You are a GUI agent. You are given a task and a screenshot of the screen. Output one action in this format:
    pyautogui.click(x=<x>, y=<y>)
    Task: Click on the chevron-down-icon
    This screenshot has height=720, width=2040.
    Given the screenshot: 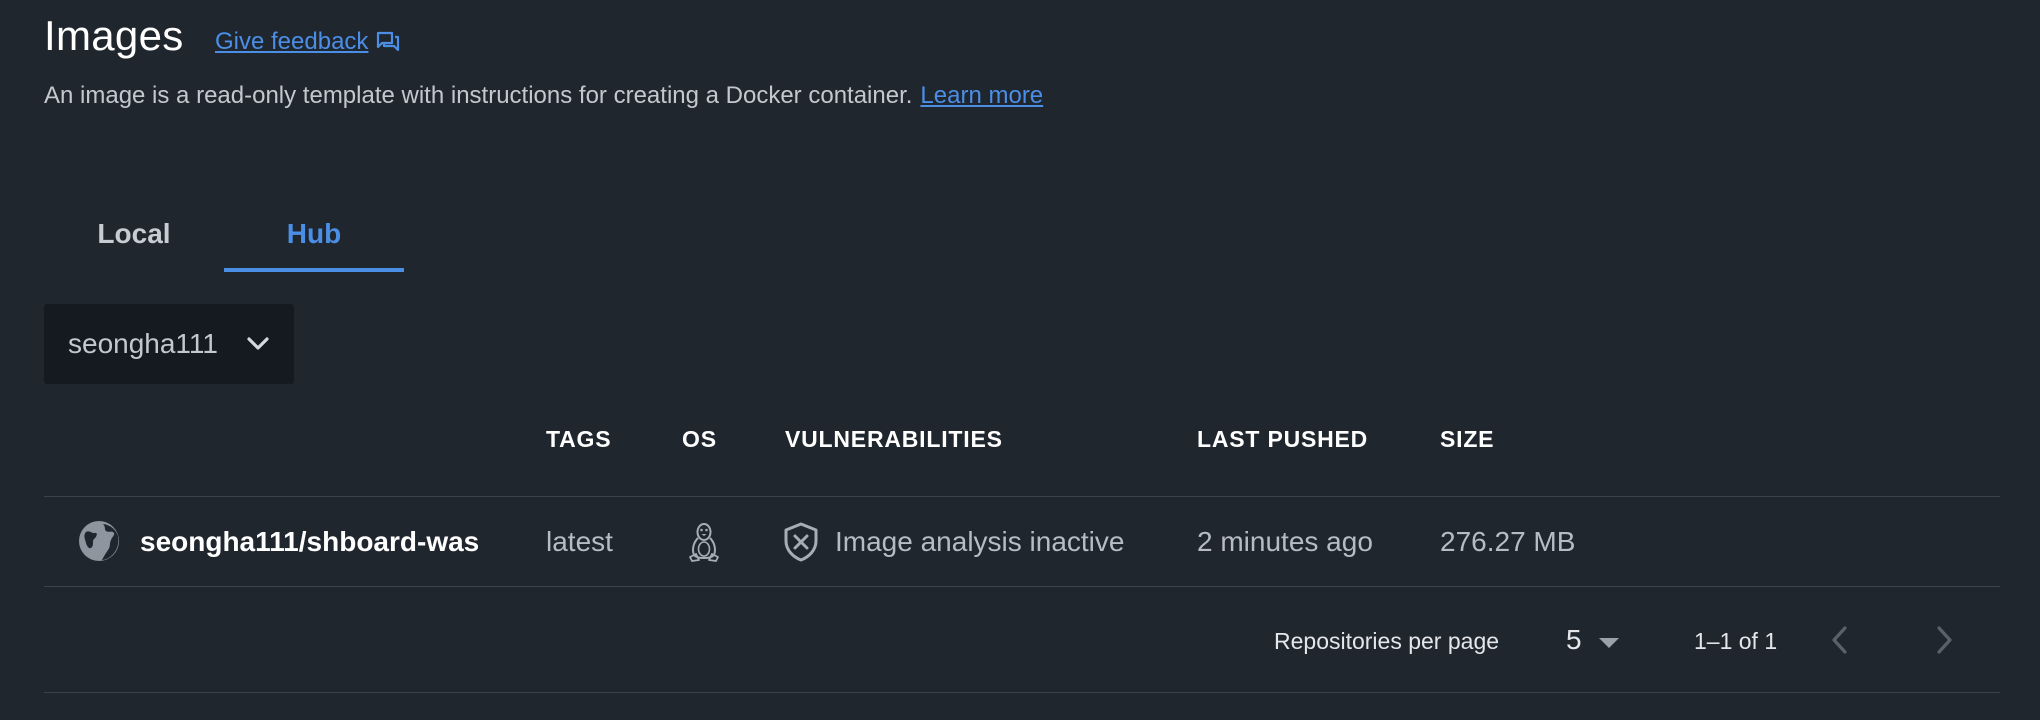 What is the action you would take?
    pyautogui.click(x=258, y=344)
    